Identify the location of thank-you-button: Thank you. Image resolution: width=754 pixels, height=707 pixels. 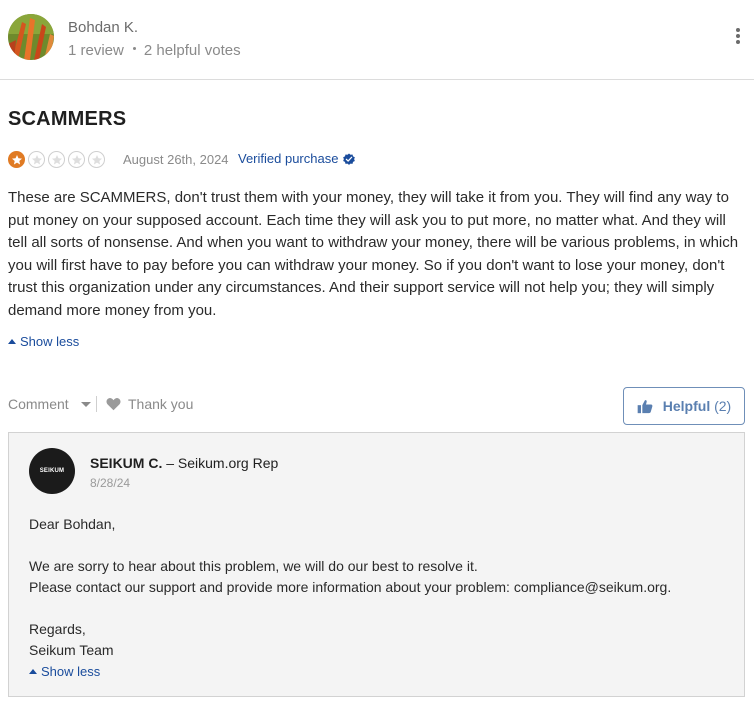
(149, 404).